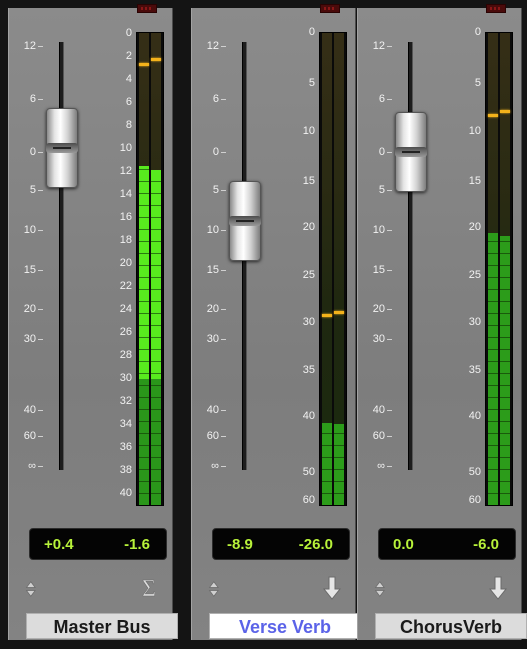  What do you see at coordinates (285, 626) in the screenshot?
I see `channel-name: Verse Verb` at bounding box center [285, 626].